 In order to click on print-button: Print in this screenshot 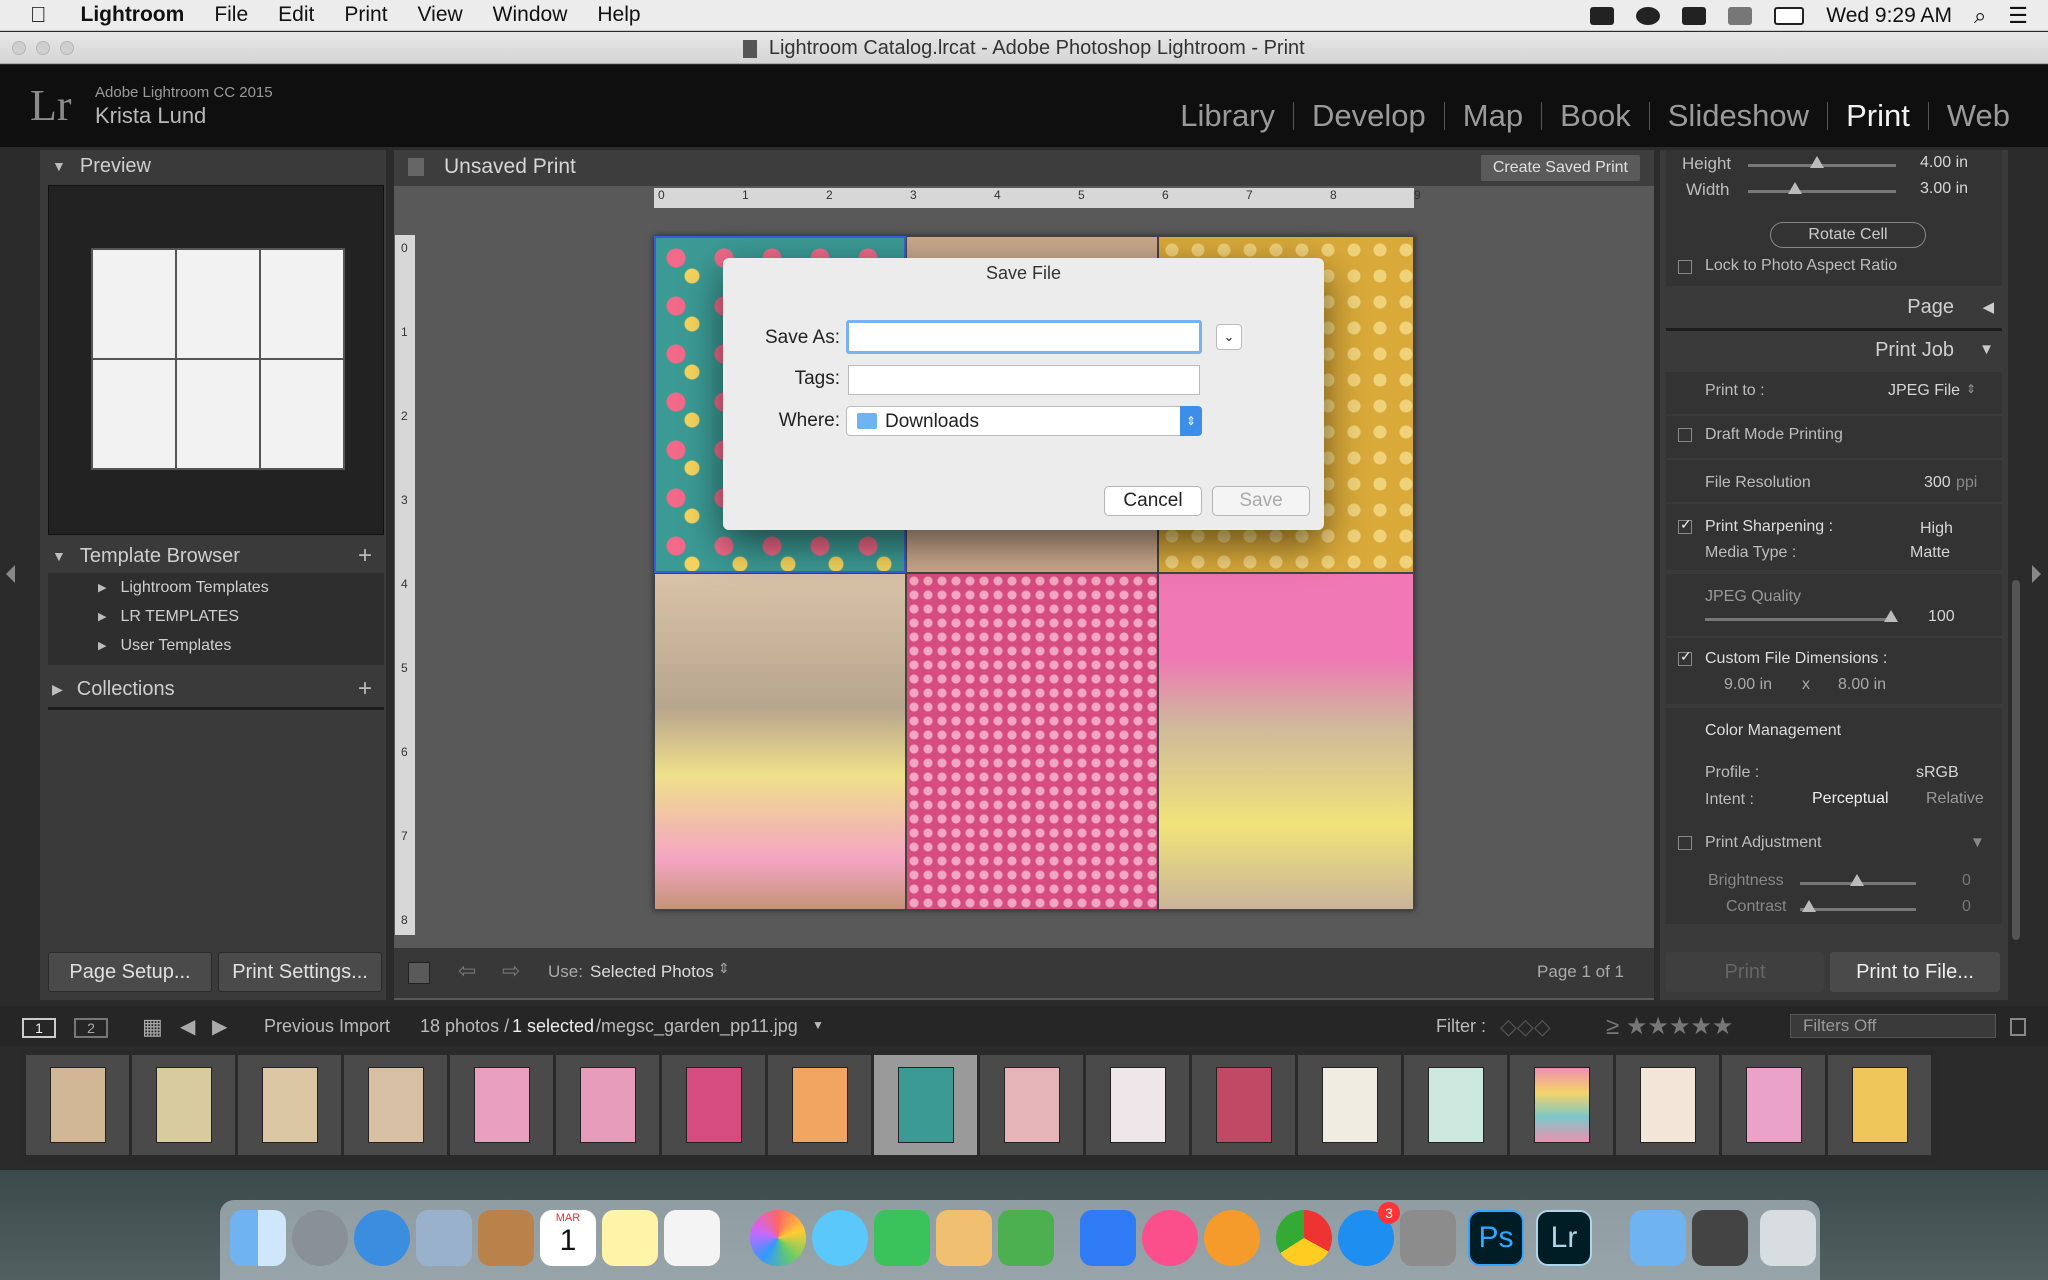, I will do `click(1745, 972)`.